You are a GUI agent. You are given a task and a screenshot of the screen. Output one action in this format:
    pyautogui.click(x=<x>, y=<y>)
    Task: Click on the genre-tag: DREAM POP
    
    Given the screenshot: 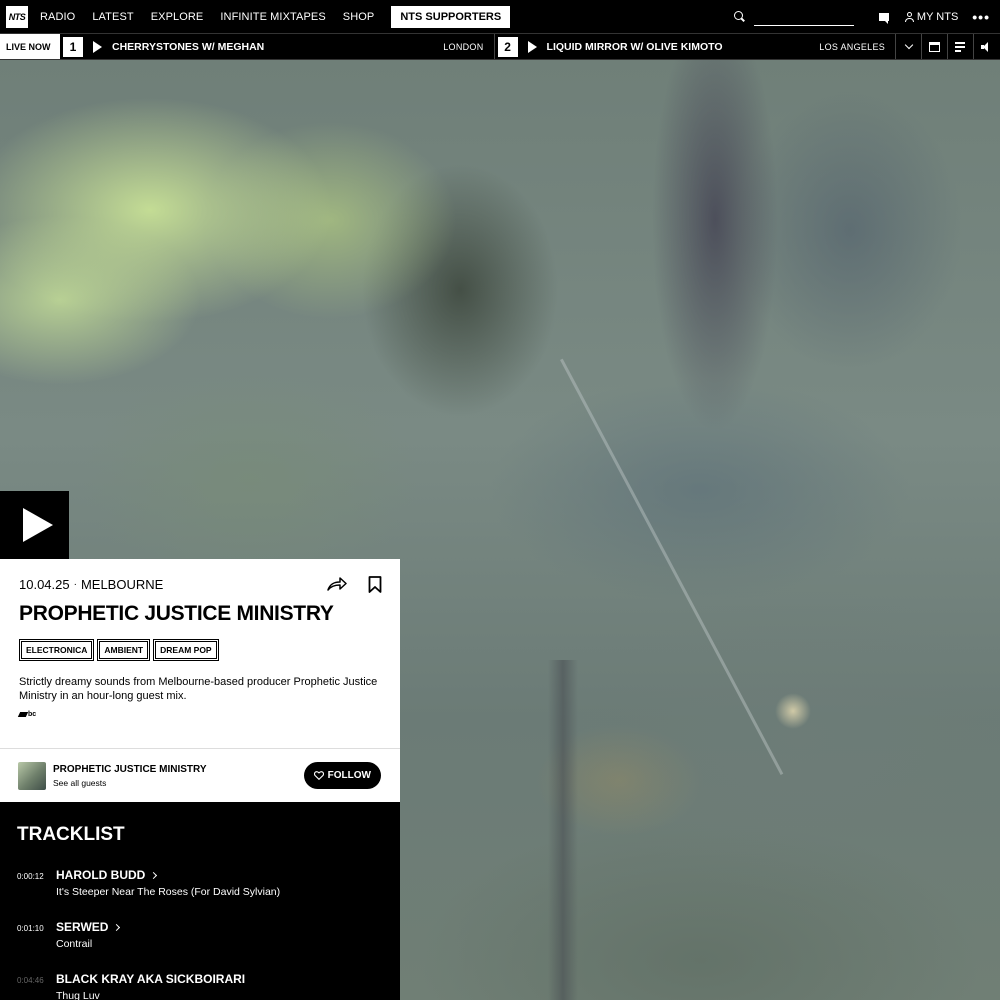 What is the action you would take?
    pyautogui.click(x=186, y=650)
    